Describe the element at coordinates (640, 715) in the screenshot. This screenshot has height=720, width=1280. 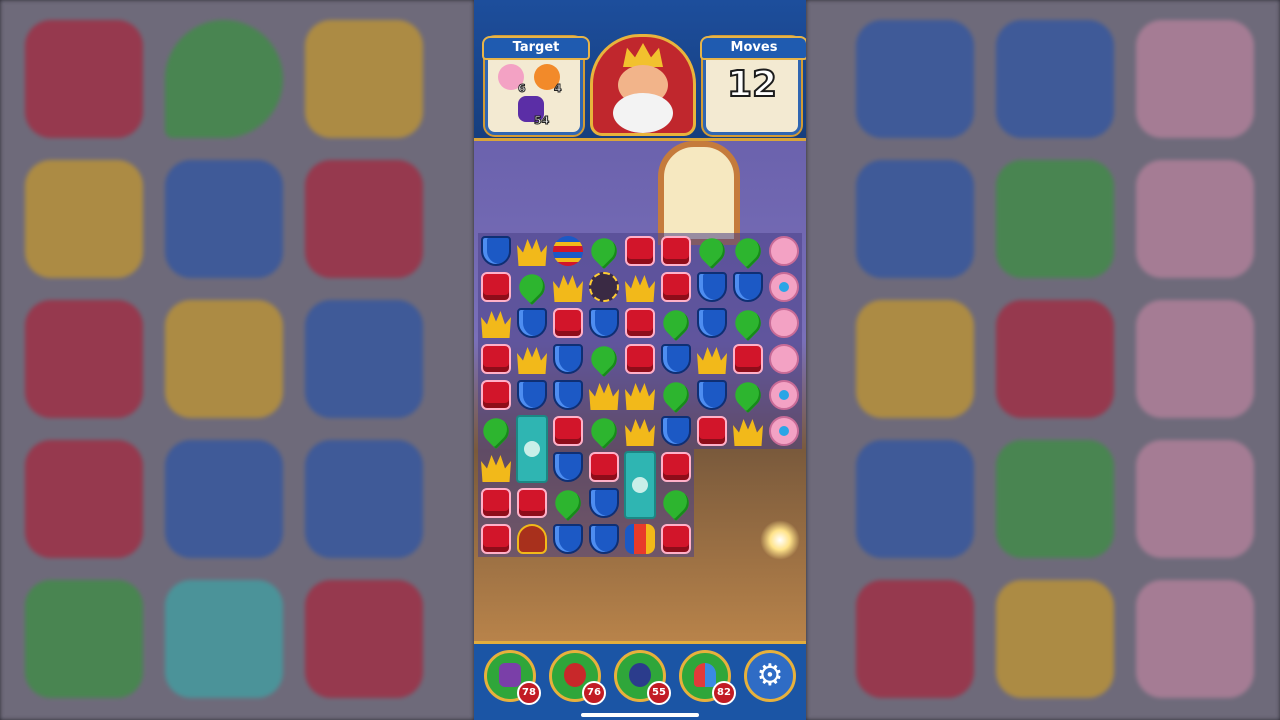
I see `home-indicator` at that location.